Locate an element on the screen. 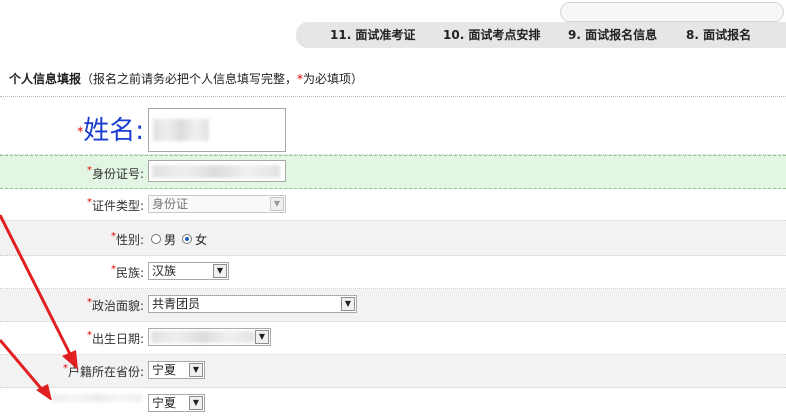 The image size is (786, 418). form-row-birthdate: *出生日期: ▼ is located at coordinates (393, 338).